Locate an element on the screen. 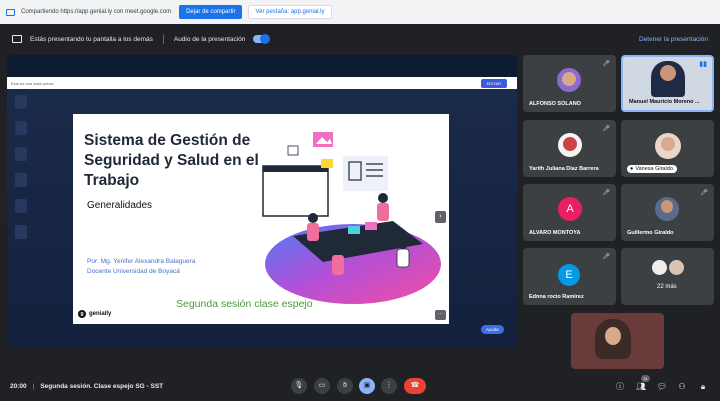  genially-logo: g genially is located at coordinates (94, 314).